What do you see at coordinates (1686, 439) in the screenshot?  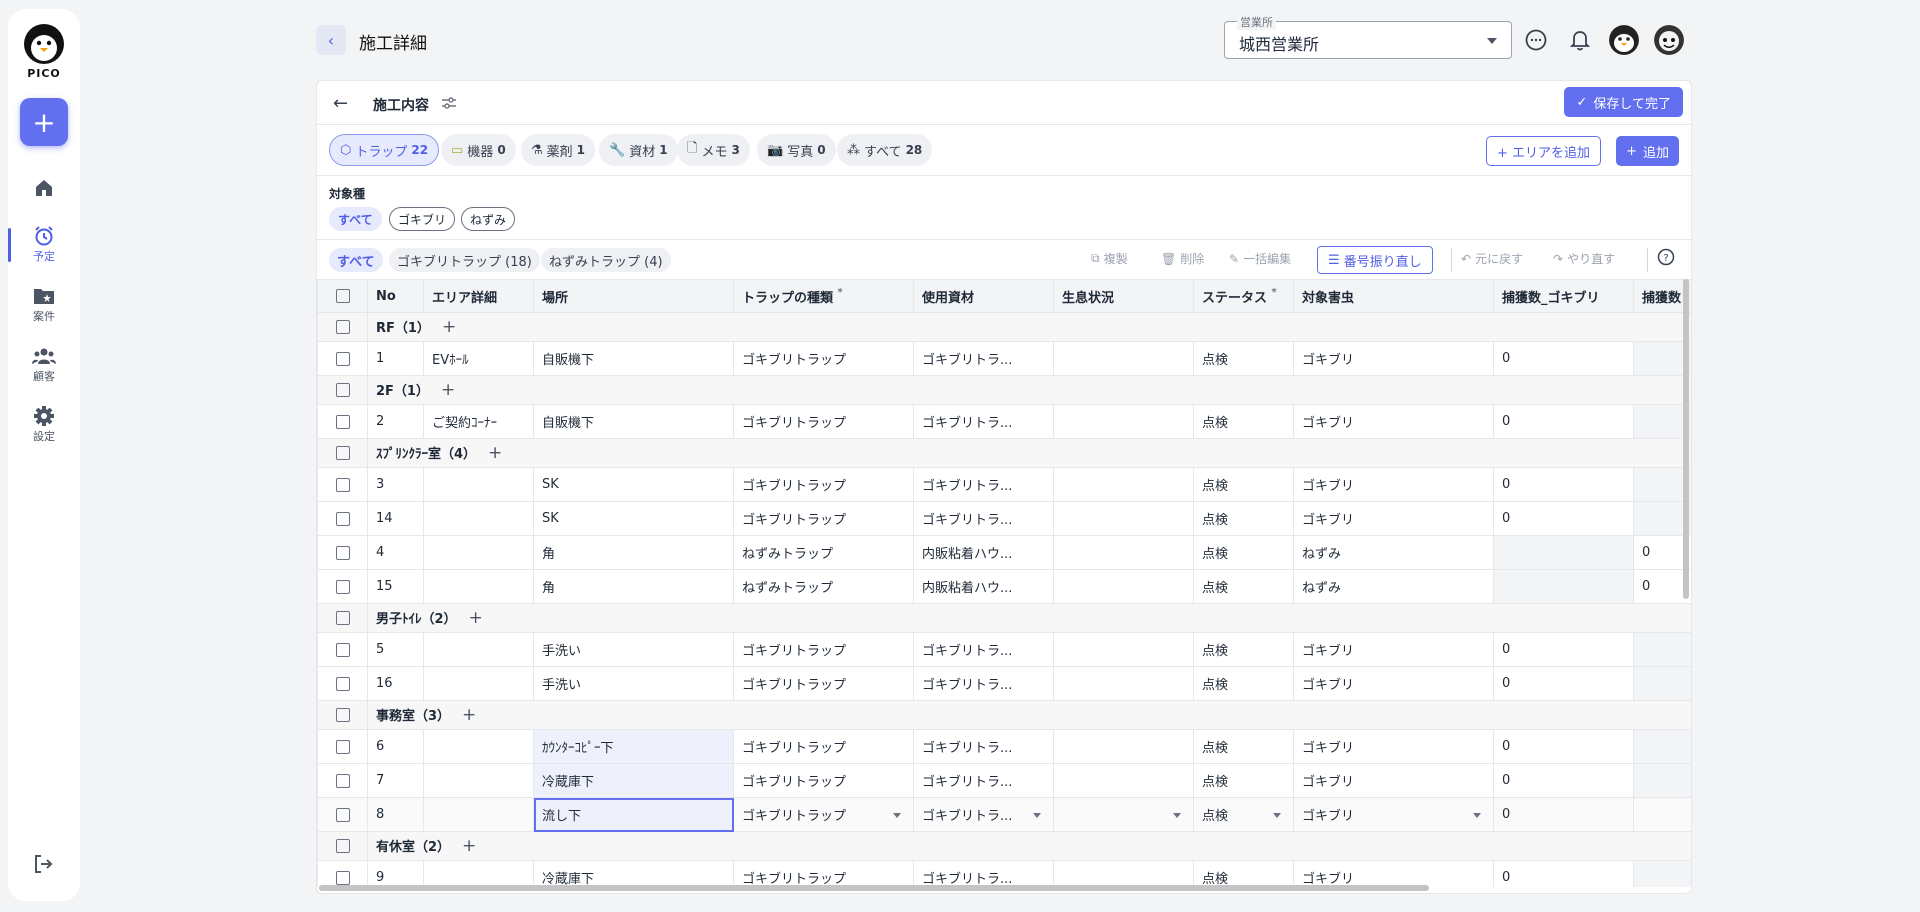 I see `vertical-scrollbar` at bounding box center [1686, 439].